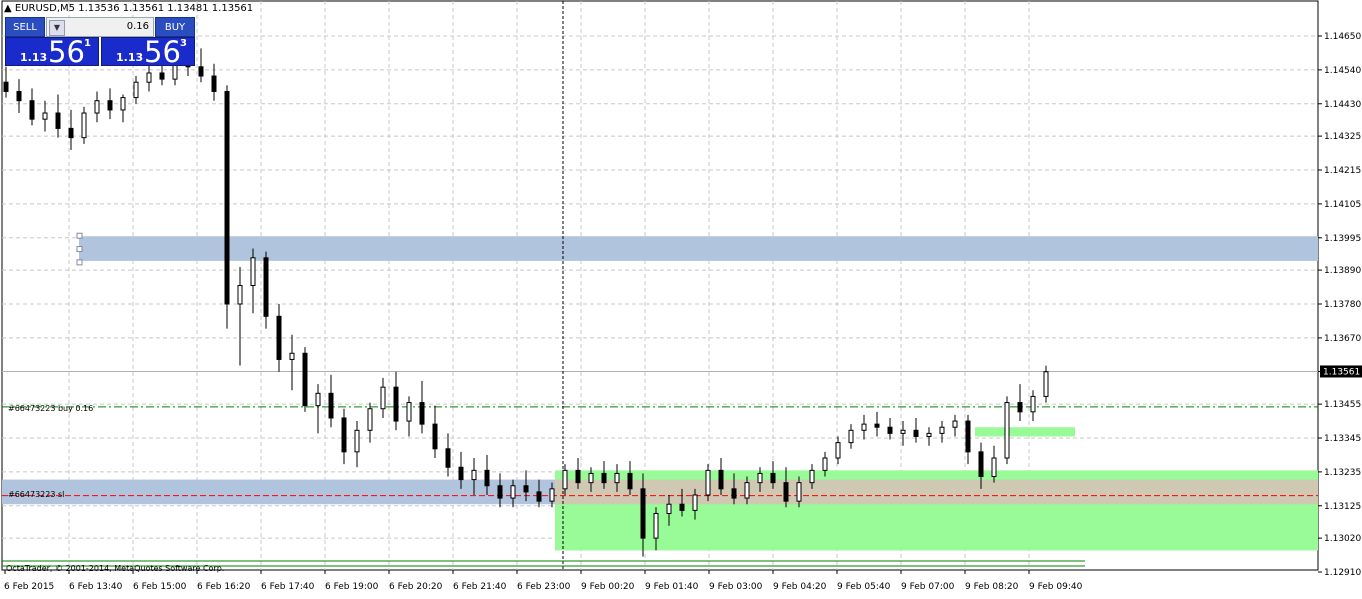 This screenshot has width=1362, height=599. I want to click on x-tick-label: 6 Feb 17:40, so click(288, 587).